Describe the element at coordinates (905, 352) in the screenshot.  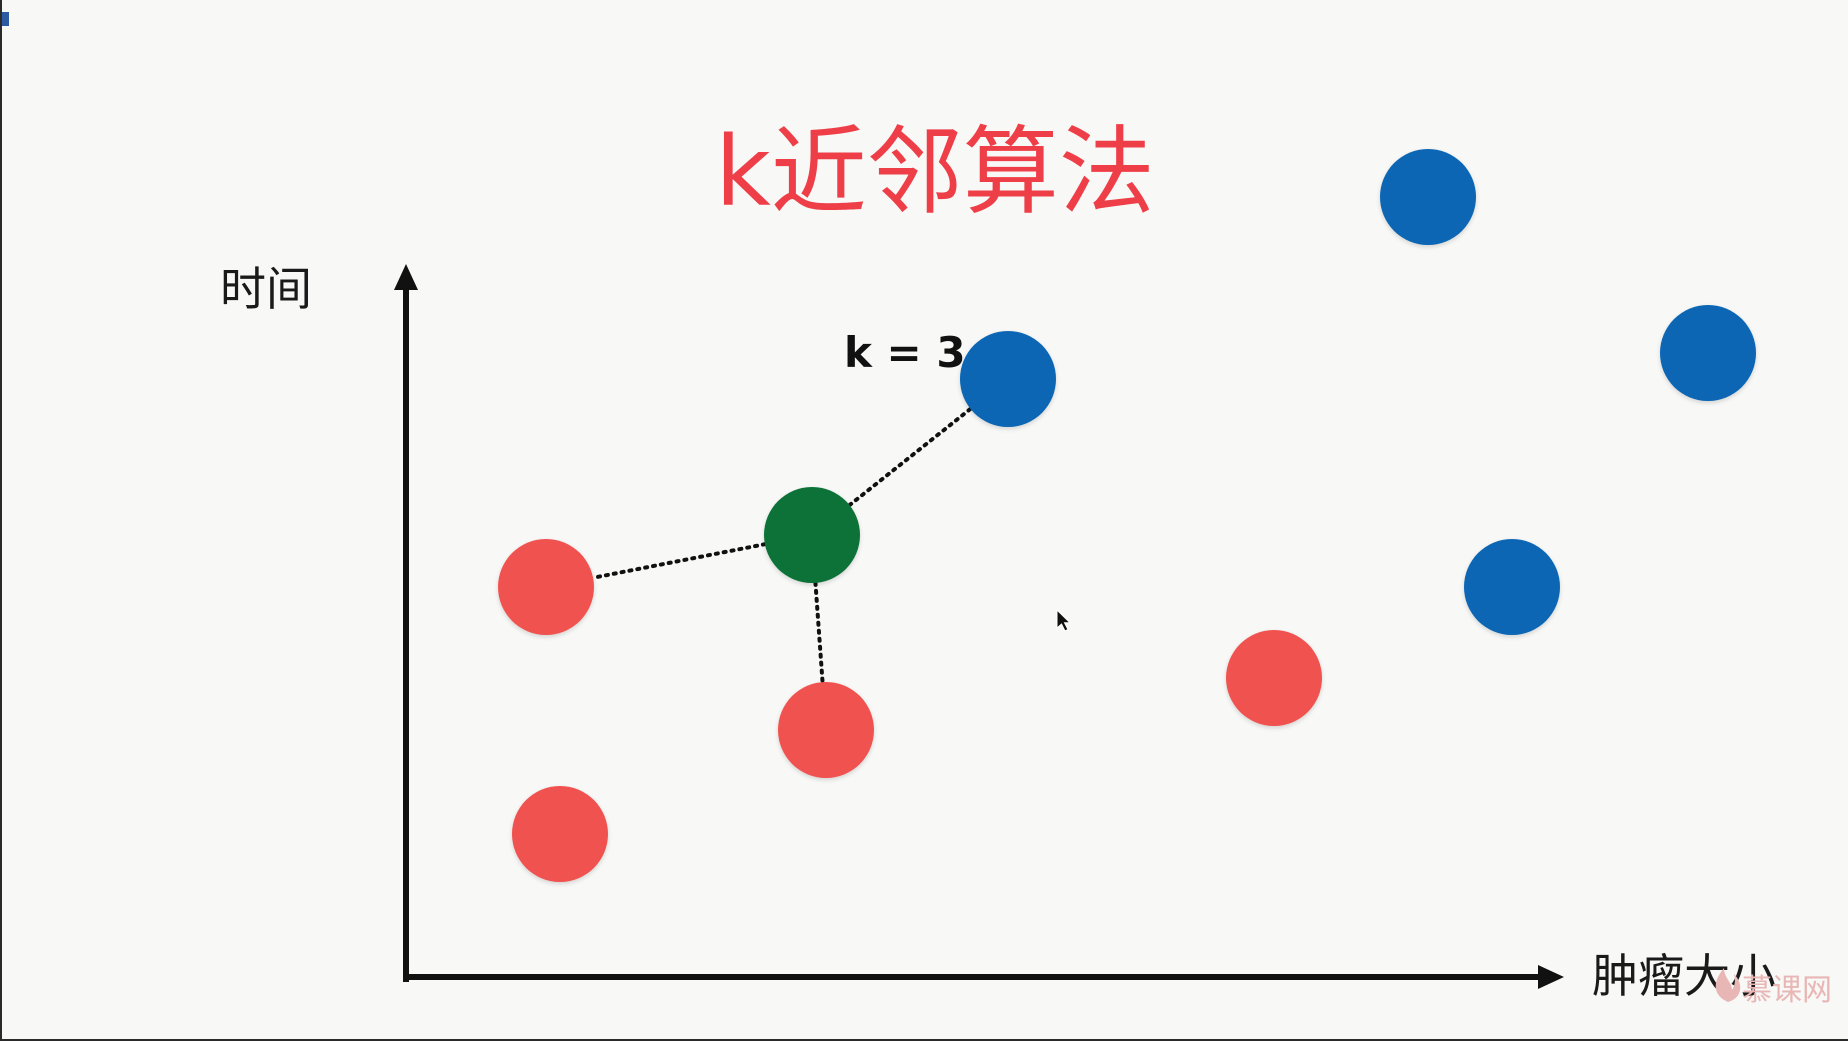
I see `k-value-label: k = 3` at that location.